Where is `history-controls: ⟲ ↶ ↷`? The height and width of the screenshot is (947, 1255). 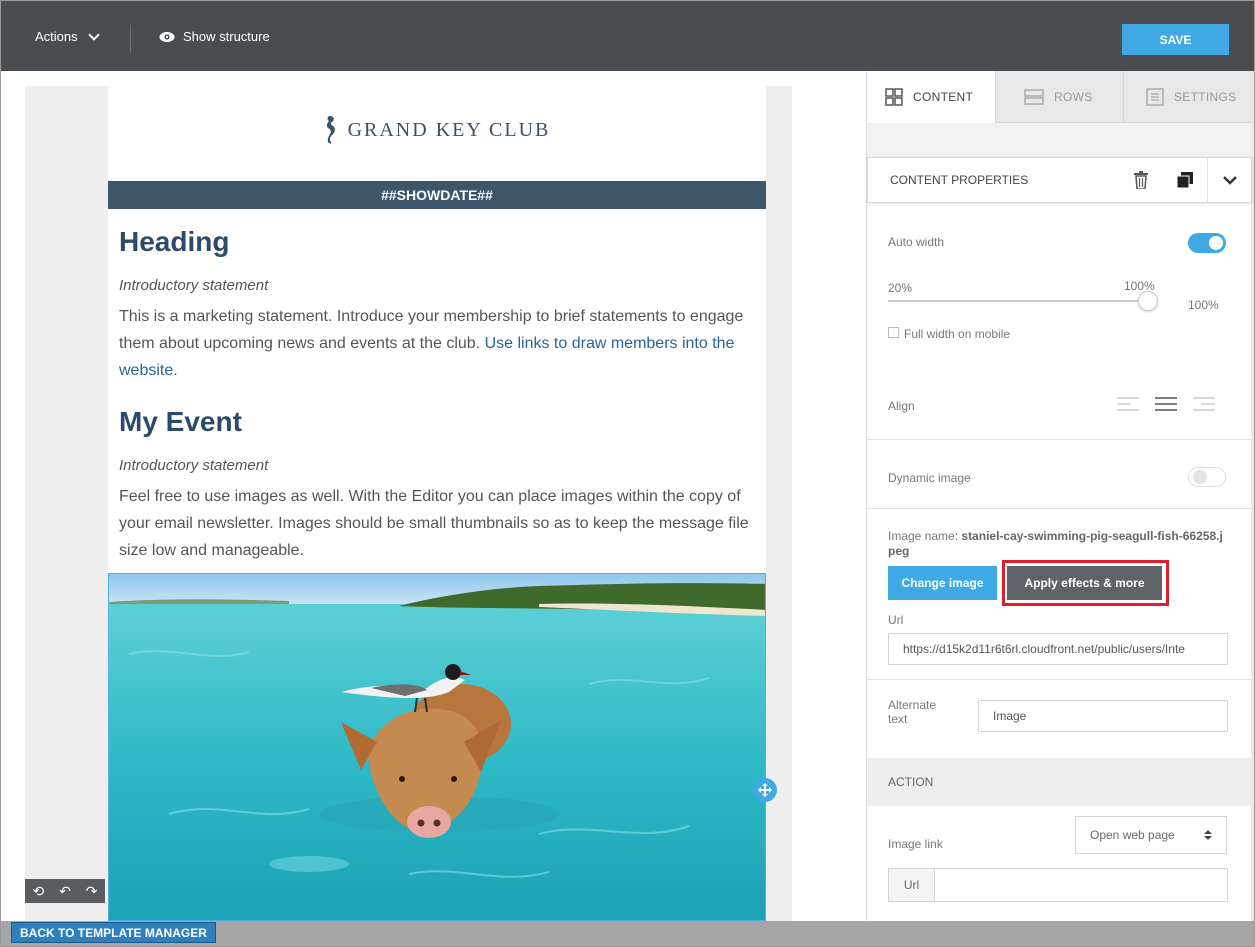
history-controls: ⟲ ↶ ↷ is located at coordinates (65, 891).